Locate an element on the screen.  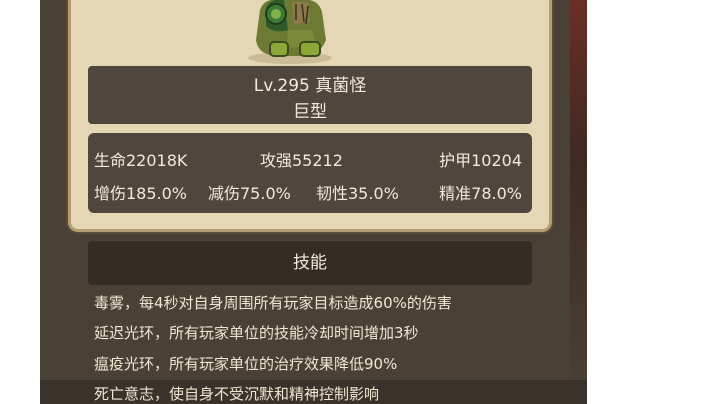
left-margin is located at coordinates (20, 202).